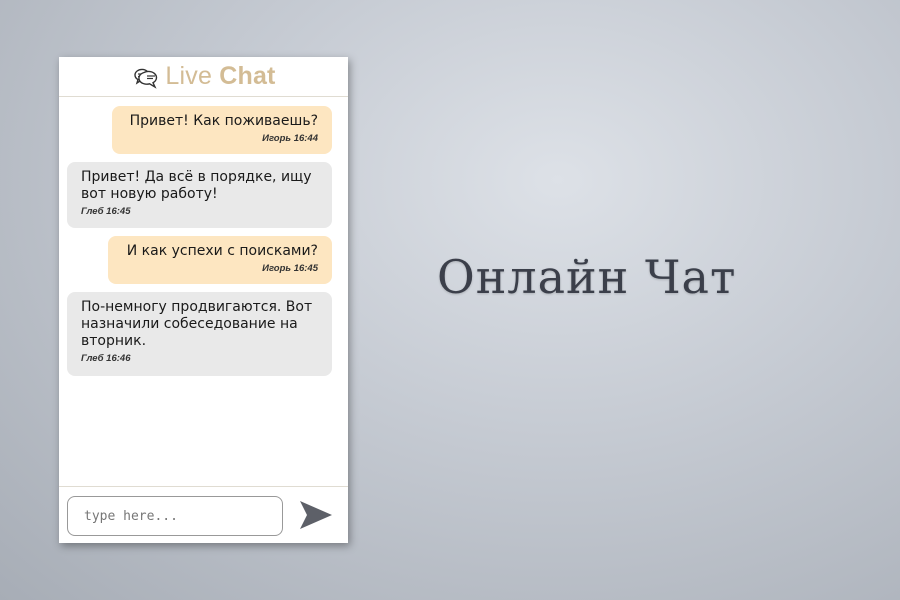 This screenshot has height=600, width=900. I want to click on message-meta: Глеб 16:46, so click(106, 358).